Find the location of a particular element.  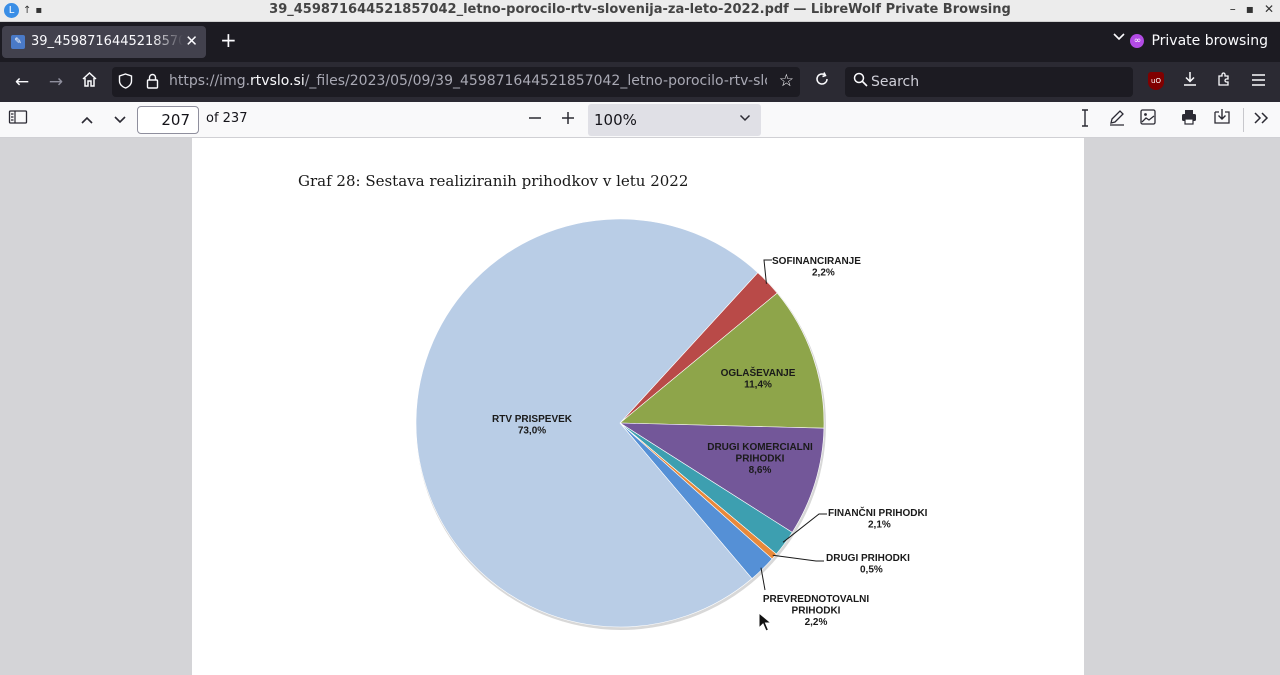

search-bar is located at coordinates (989, 82).